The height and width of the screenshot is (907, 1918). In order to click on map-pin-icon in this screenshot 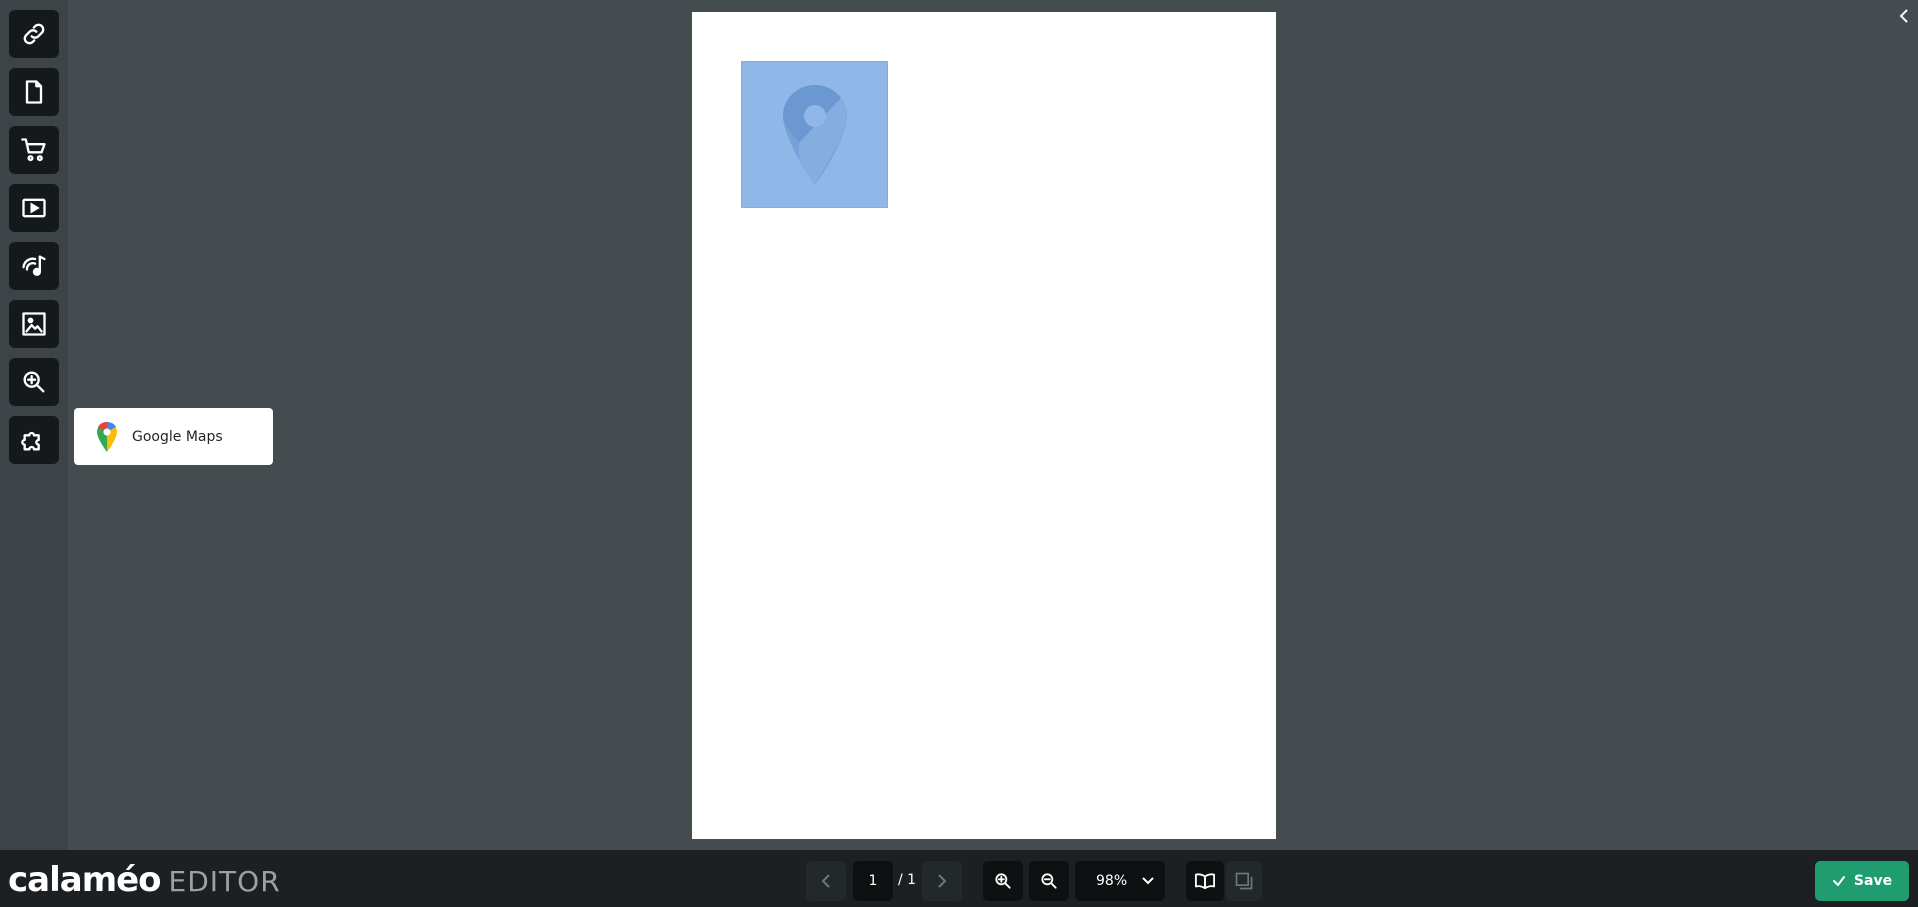, I will do `click(814, 134)`.